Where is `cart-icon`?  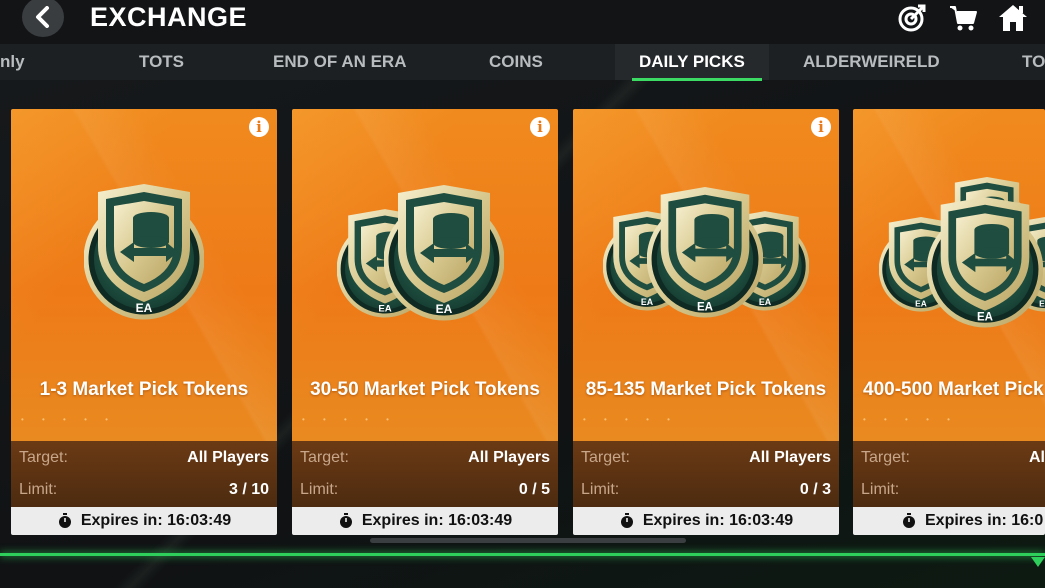 cart-icon is located at coordinates (963, 18).